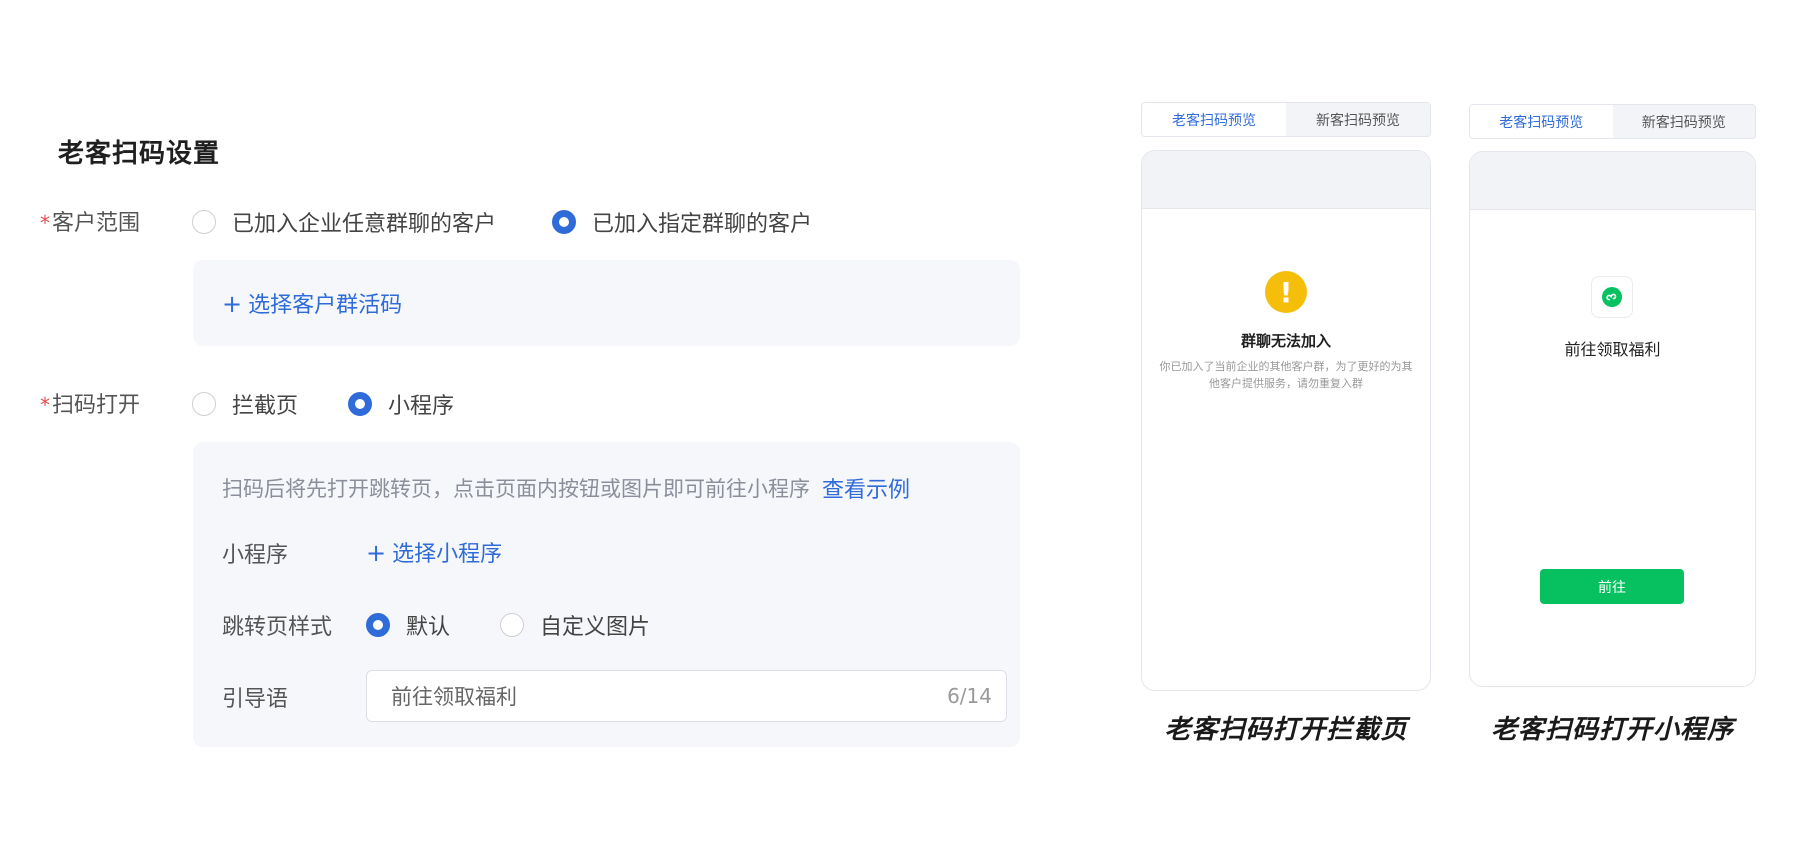  Describe the element at coordinates (1286, 292) in the screenshot. I see `warning-icon: !` at that location.